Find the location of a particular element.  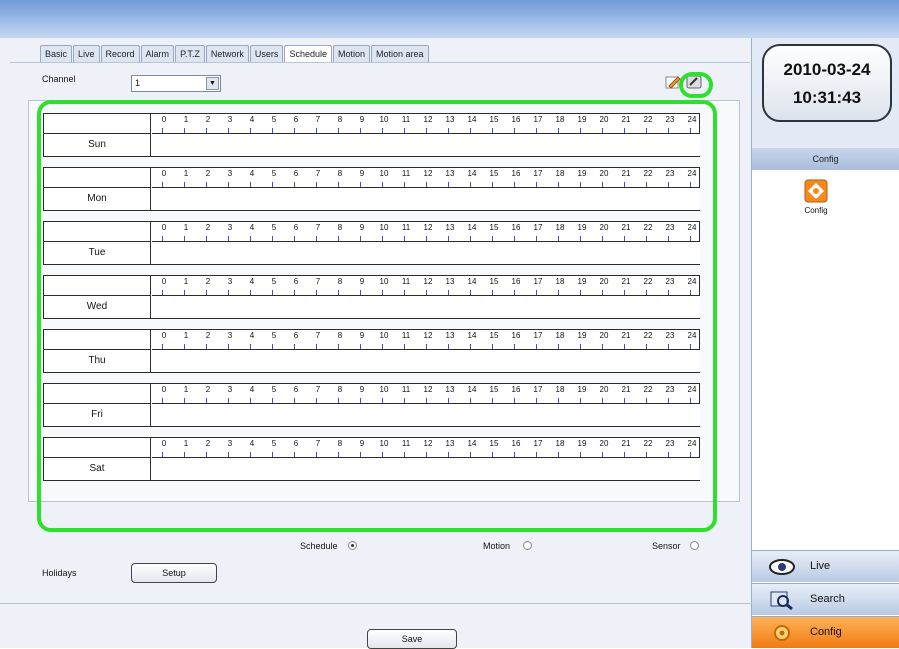

mode-sensor-radio is located at coordinates (694, 545).